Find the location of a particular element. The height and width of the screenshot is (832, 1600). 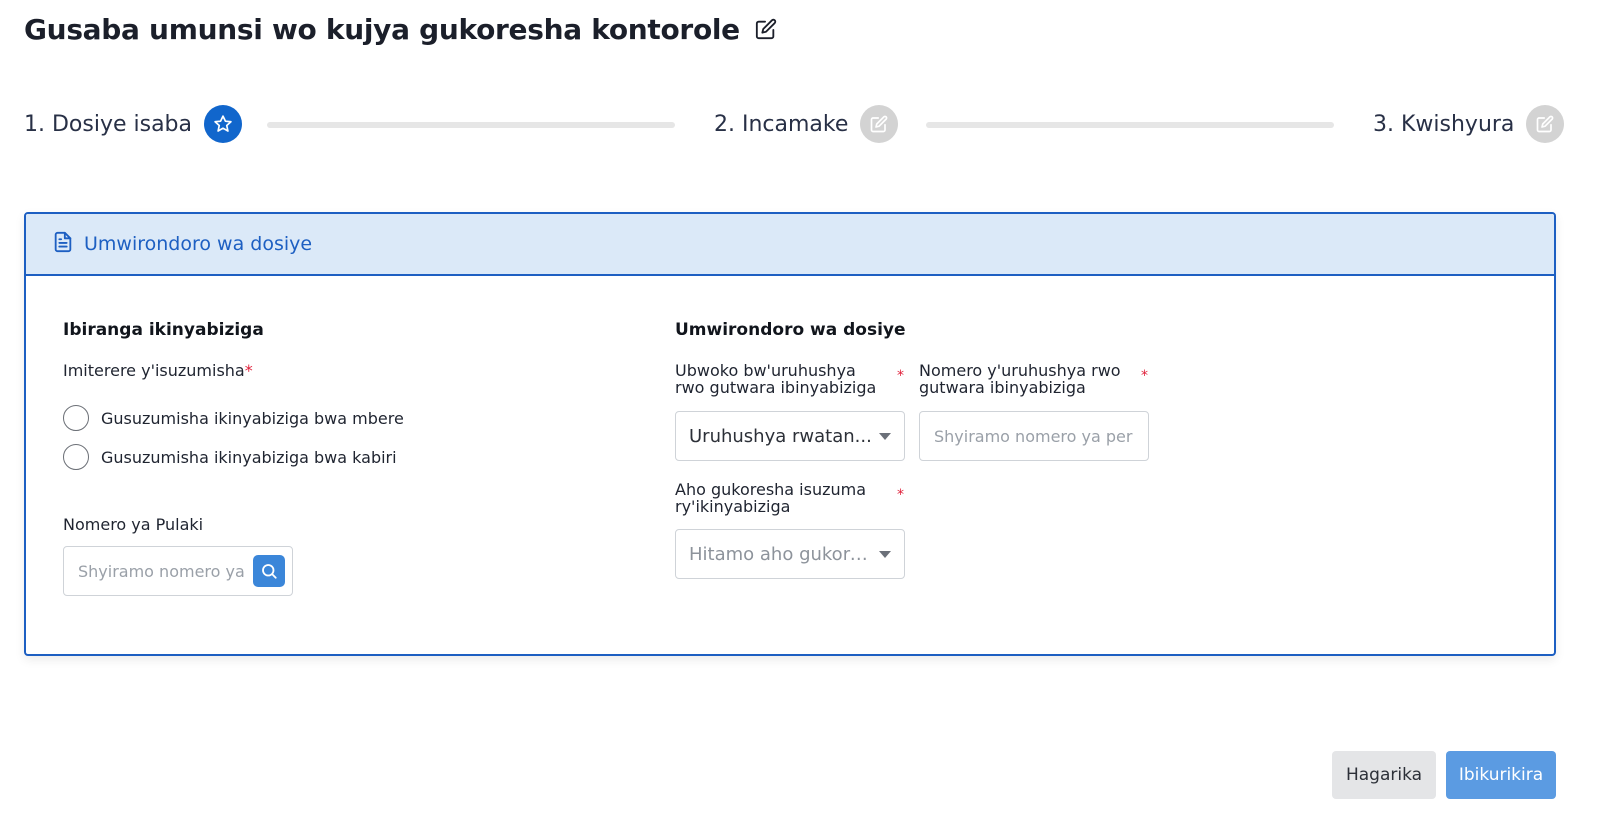

license-number-field is located at coordinates (1034, 436).